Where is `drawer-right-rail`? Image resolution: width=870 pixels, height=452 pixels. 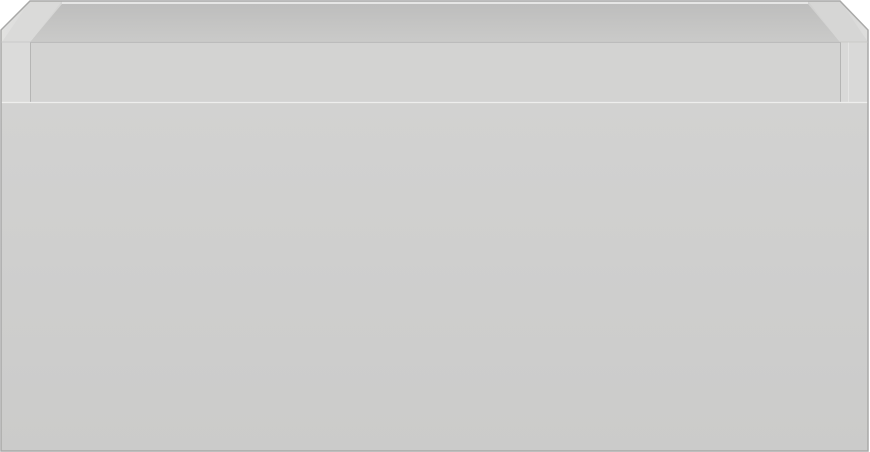
drawer-right-rail is located at coordinates (854, 72).